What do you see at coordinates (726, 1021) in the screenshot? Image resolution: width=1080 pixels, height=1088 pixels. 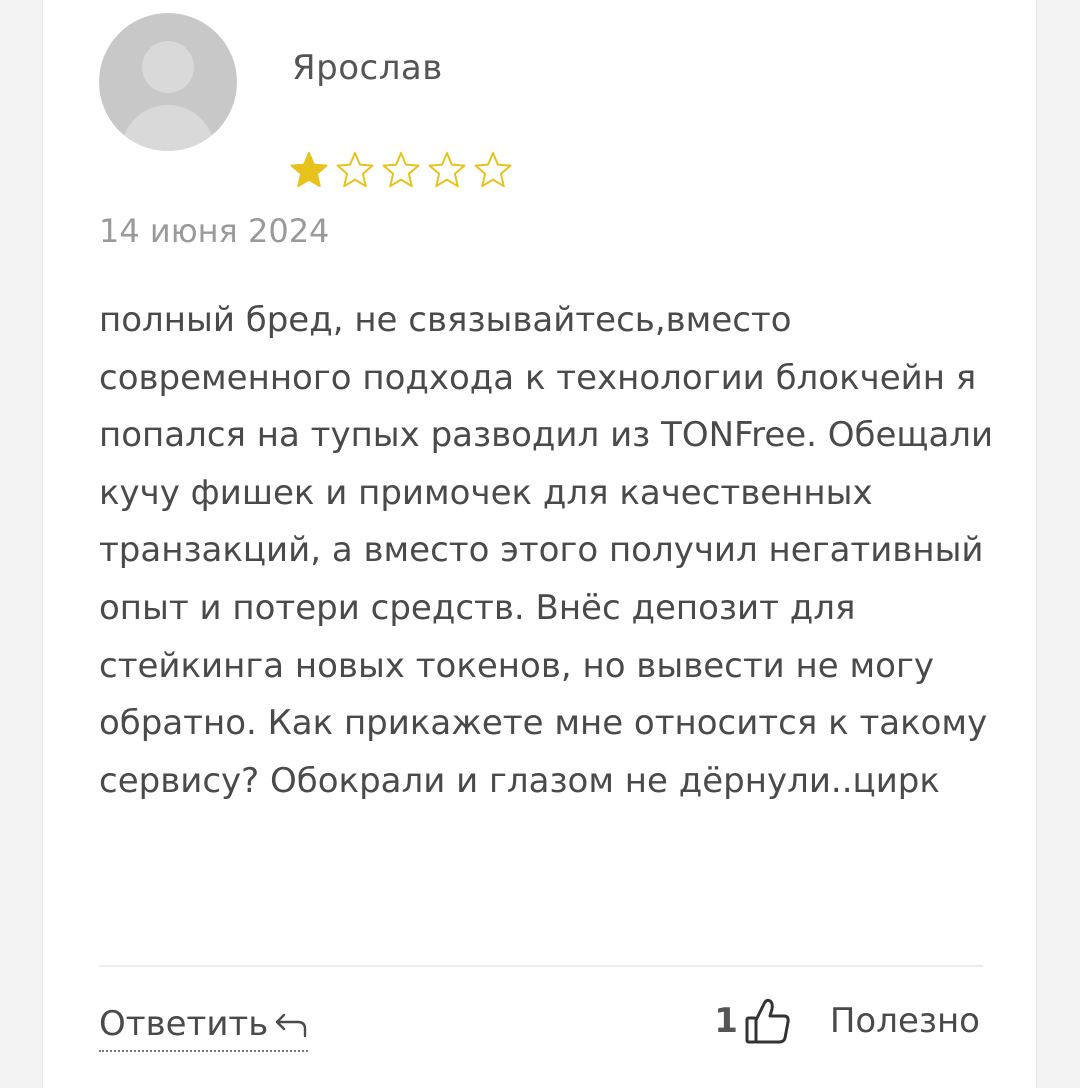 I see `helpful-count: 1` at bounding box center [726, 1021].